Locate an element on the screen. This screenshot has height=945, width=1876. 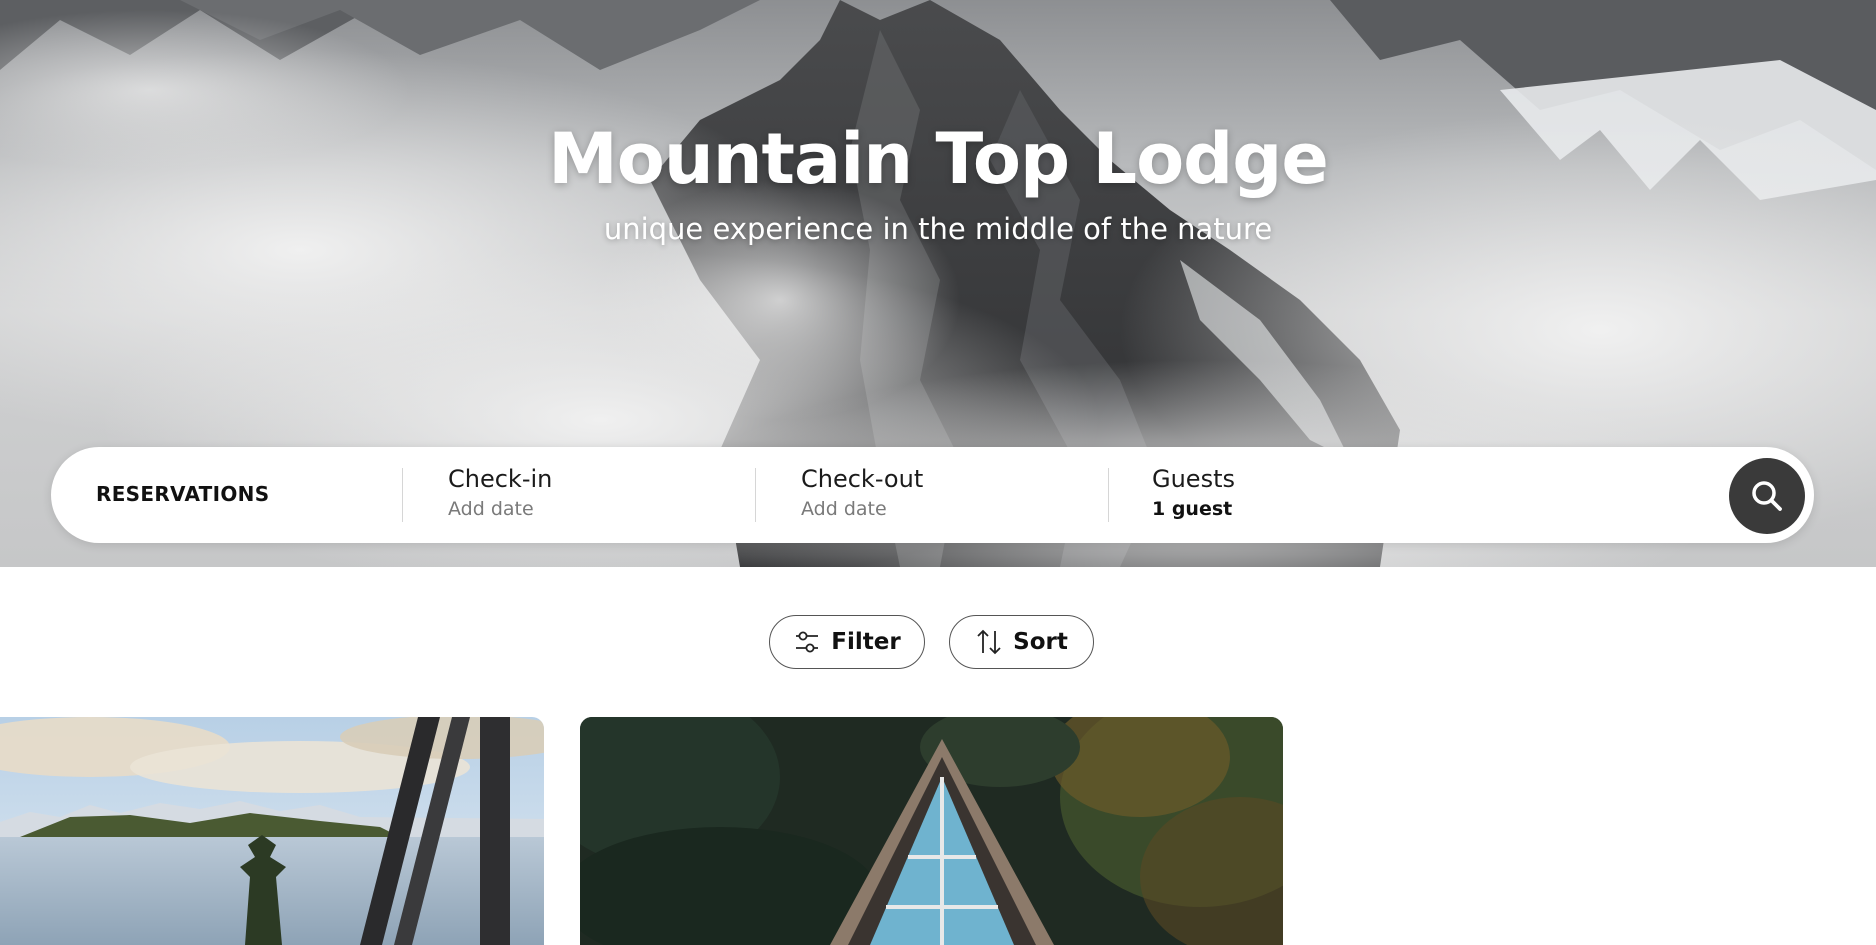
checkout-value: Add date is located at coordinates (844, 509).